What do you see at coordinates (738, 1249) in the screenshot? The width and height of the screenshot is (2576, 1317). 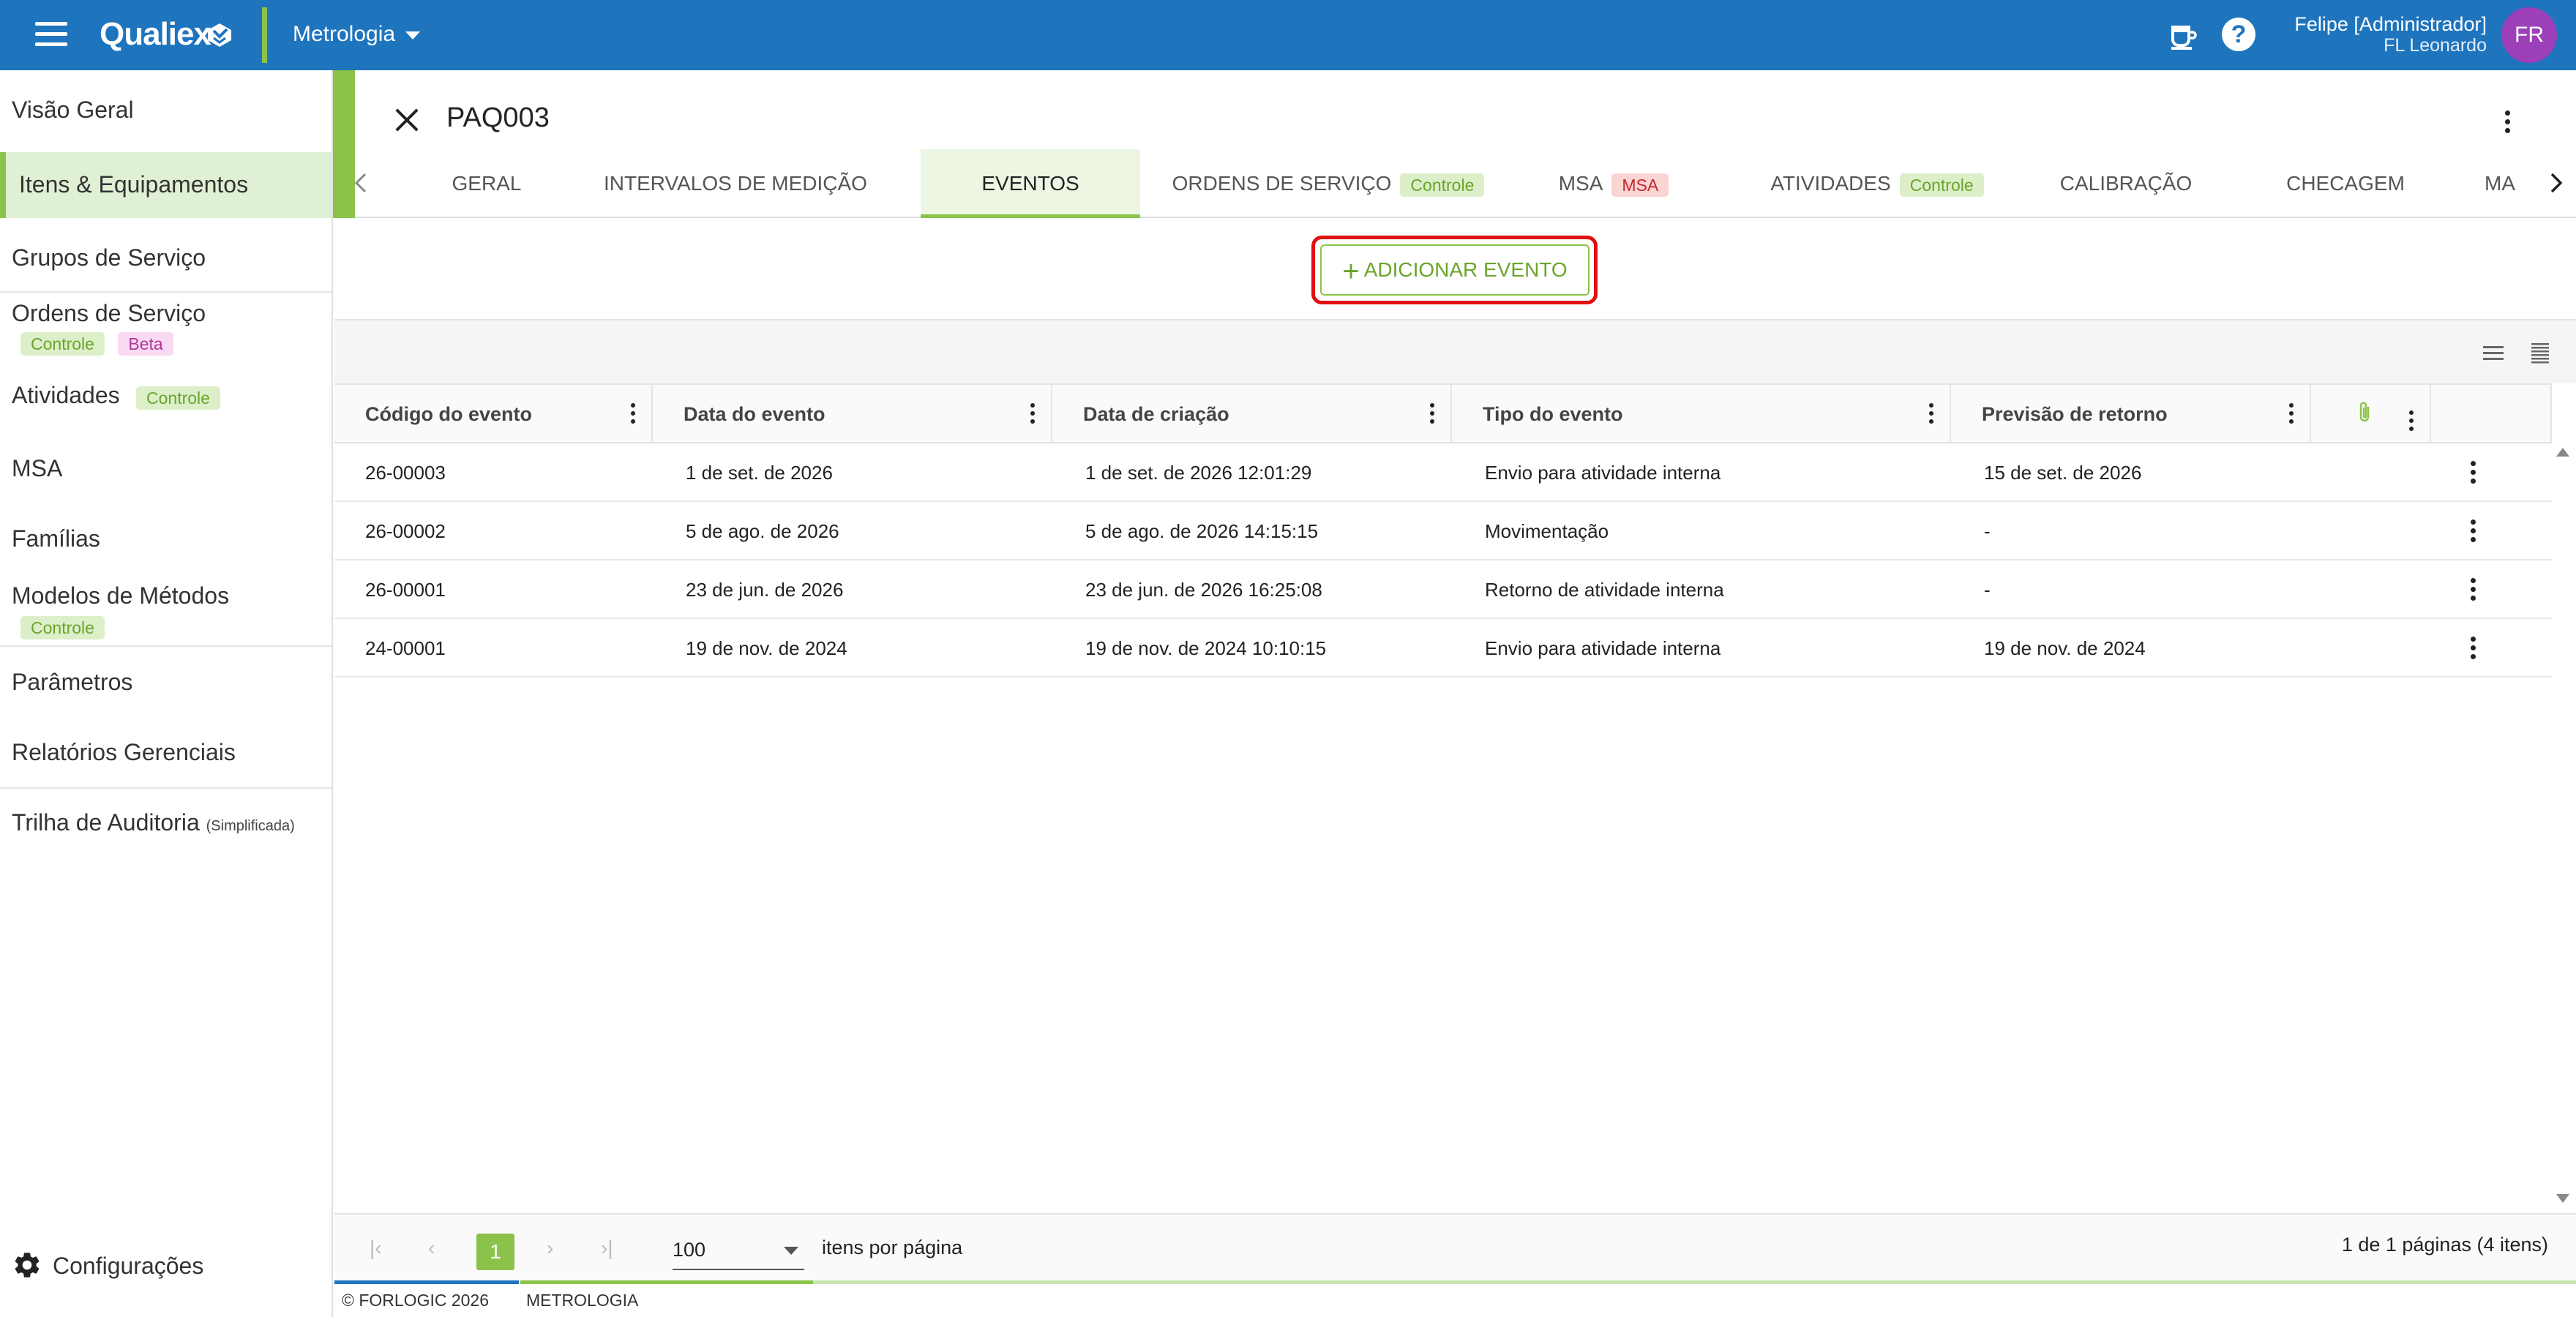 I see `page-size-select: 100` at bounding box center [738, 1249].